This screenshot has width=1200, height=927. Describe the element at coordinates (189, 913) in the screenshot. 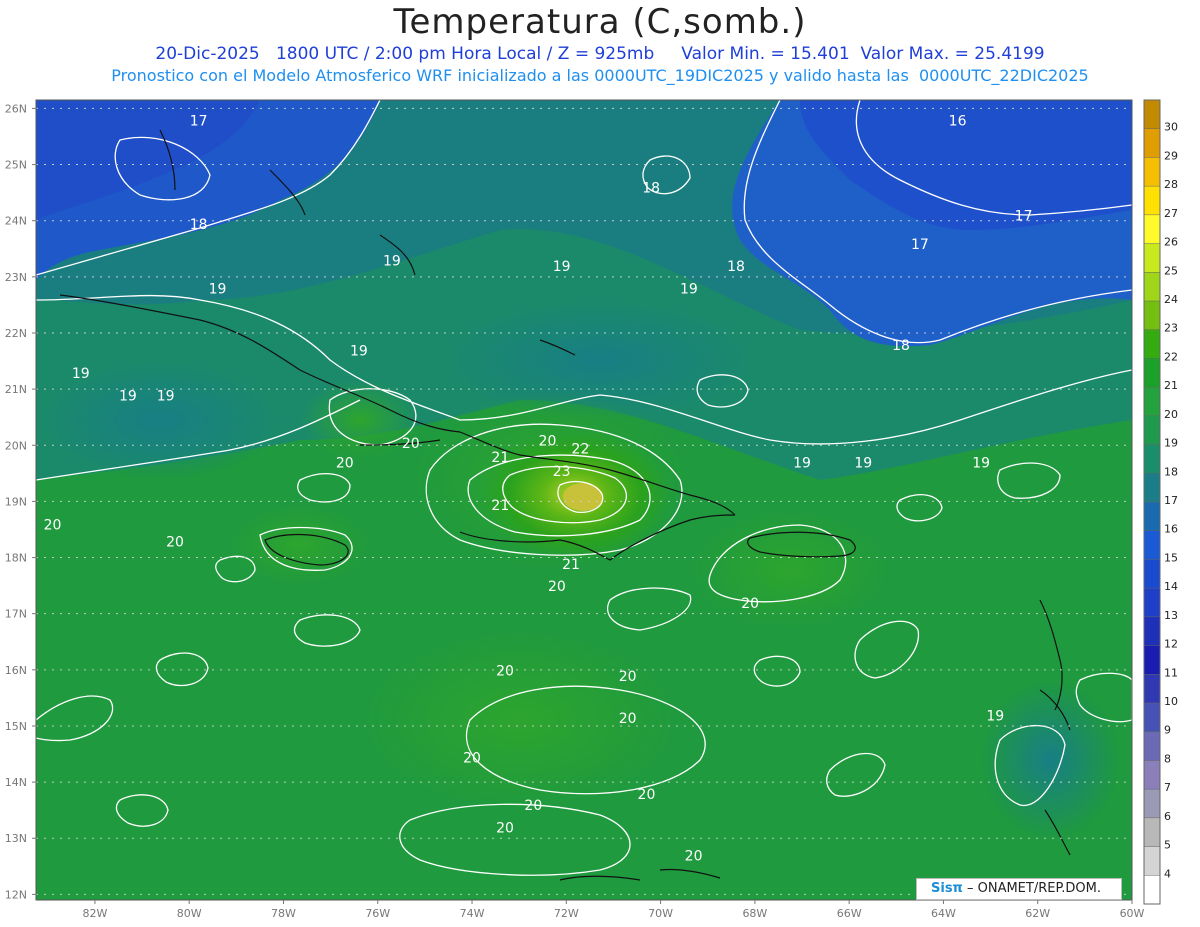

I see `lon-tick-label: 80W` at that location.